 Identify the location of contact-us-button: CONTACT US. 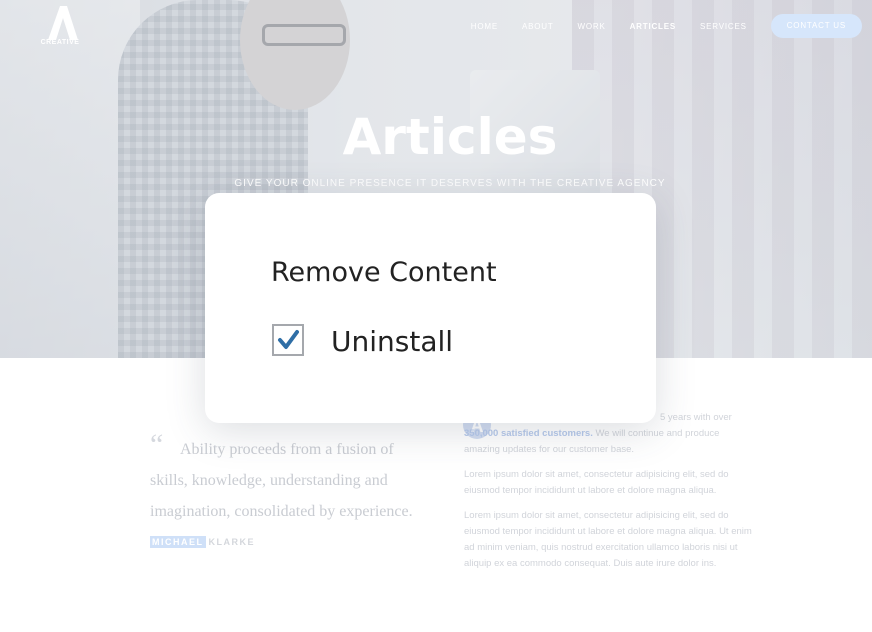
(816, 26).